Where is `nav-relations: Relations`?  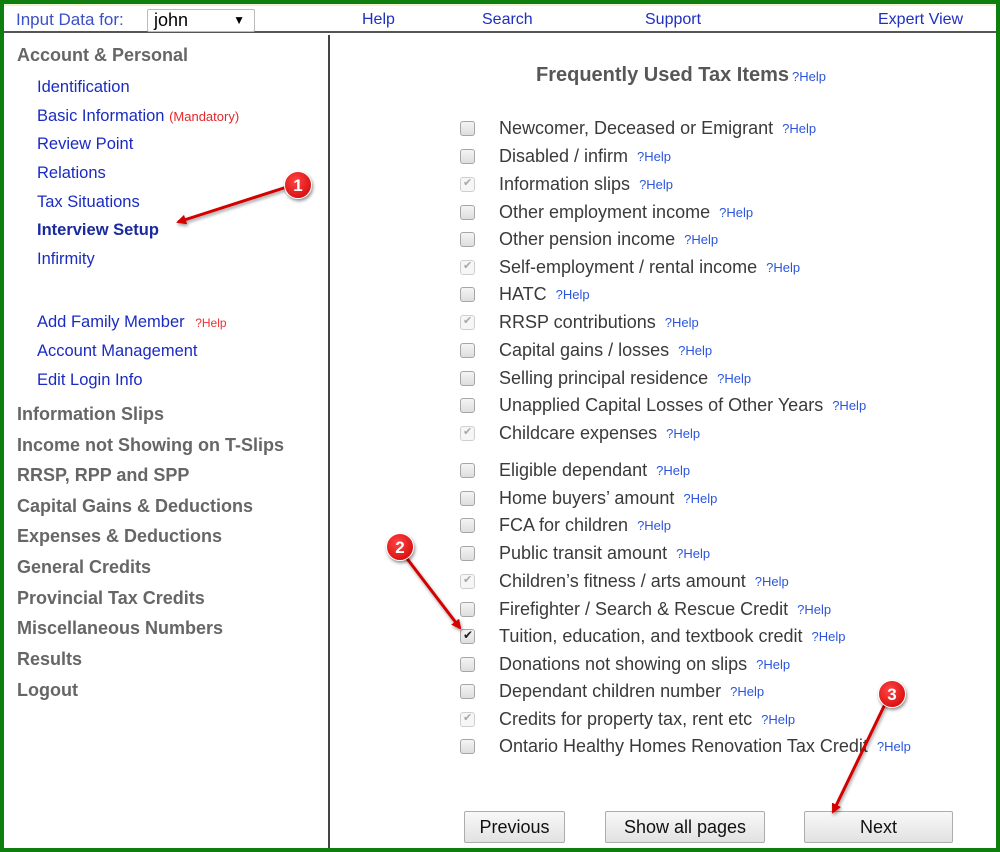
nav-relations: Relations is located at coordinates (71, 173).